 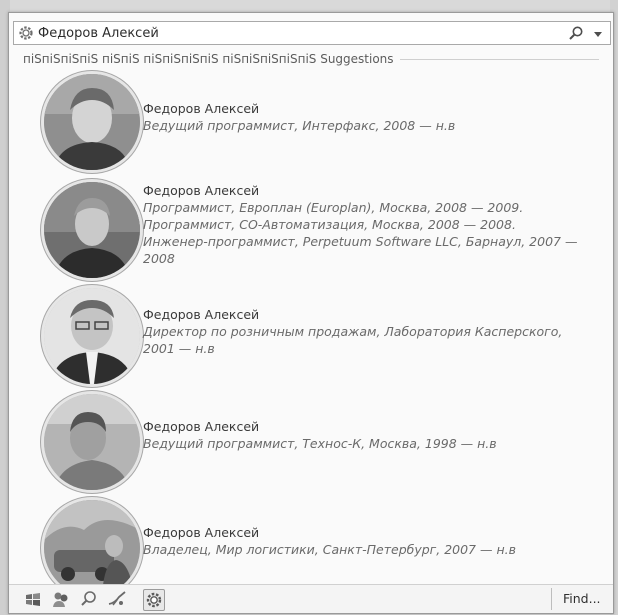 What do you see at coordinates (33, 599) in the screenshot?
I see `windows-icon` at bounding box center [33, 599].